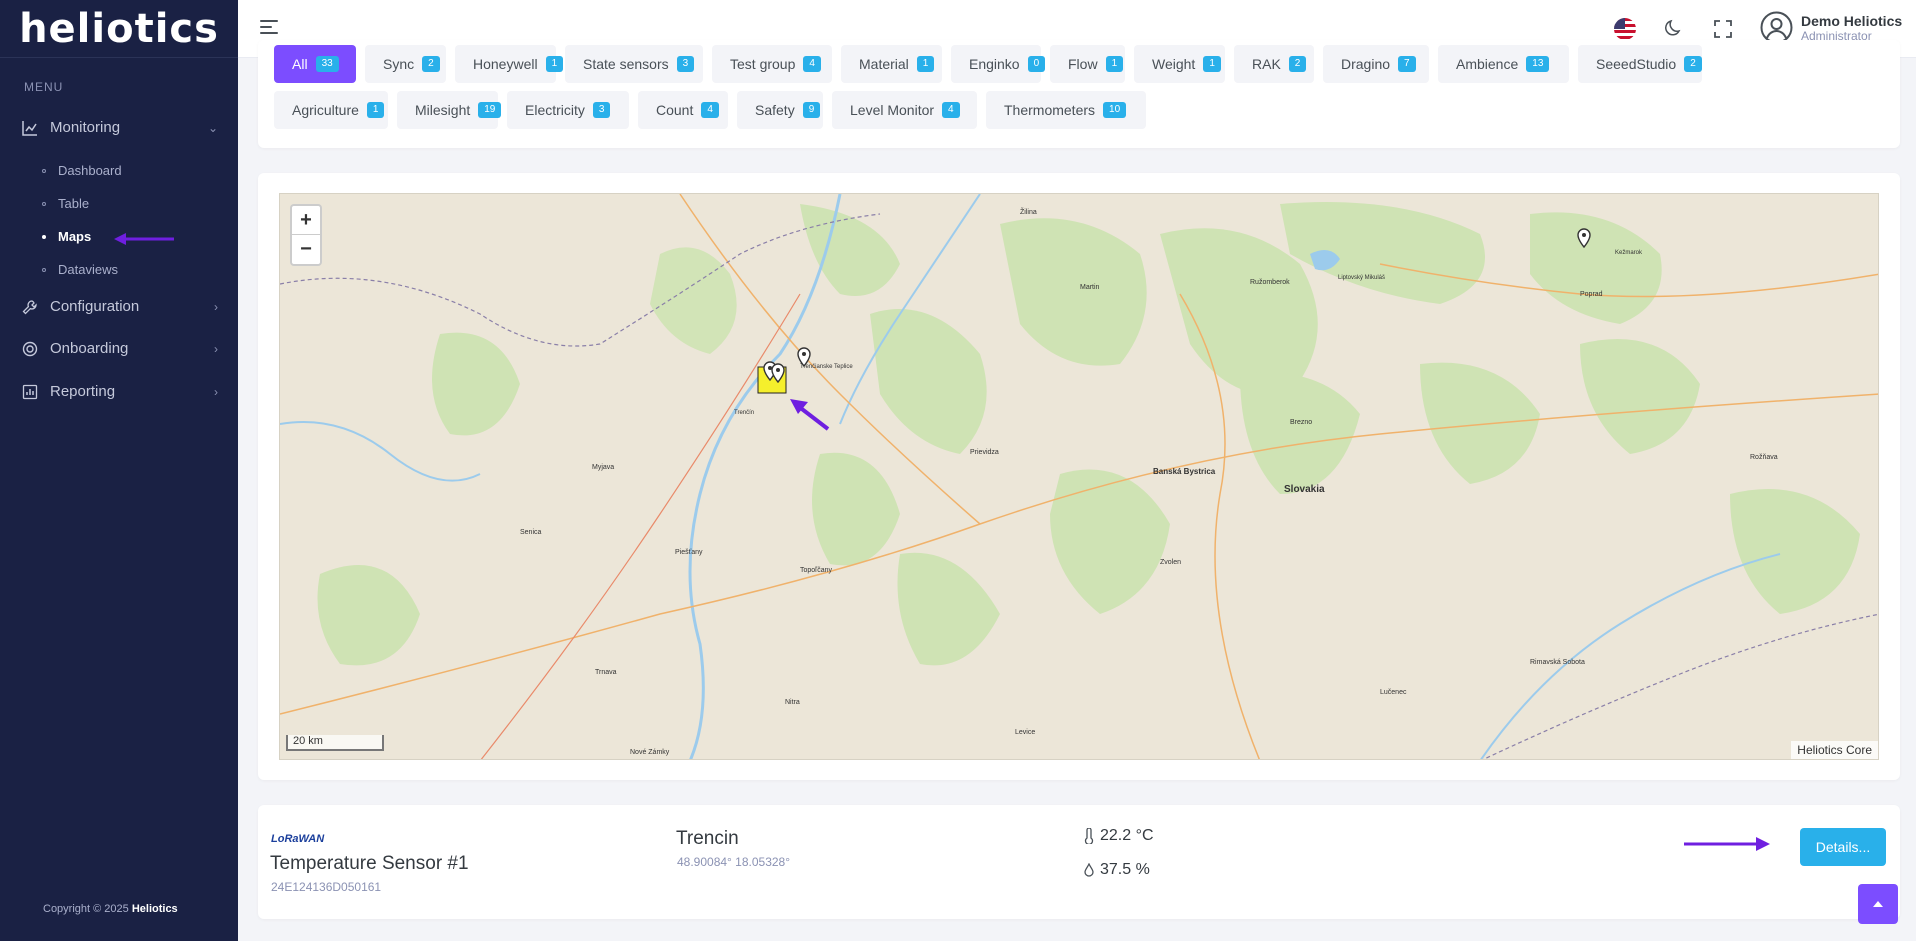 Image resolution: width=1916 pixels, height=941 pixels. I want to click on filter-chip-all: All 33, so click(315, 64).